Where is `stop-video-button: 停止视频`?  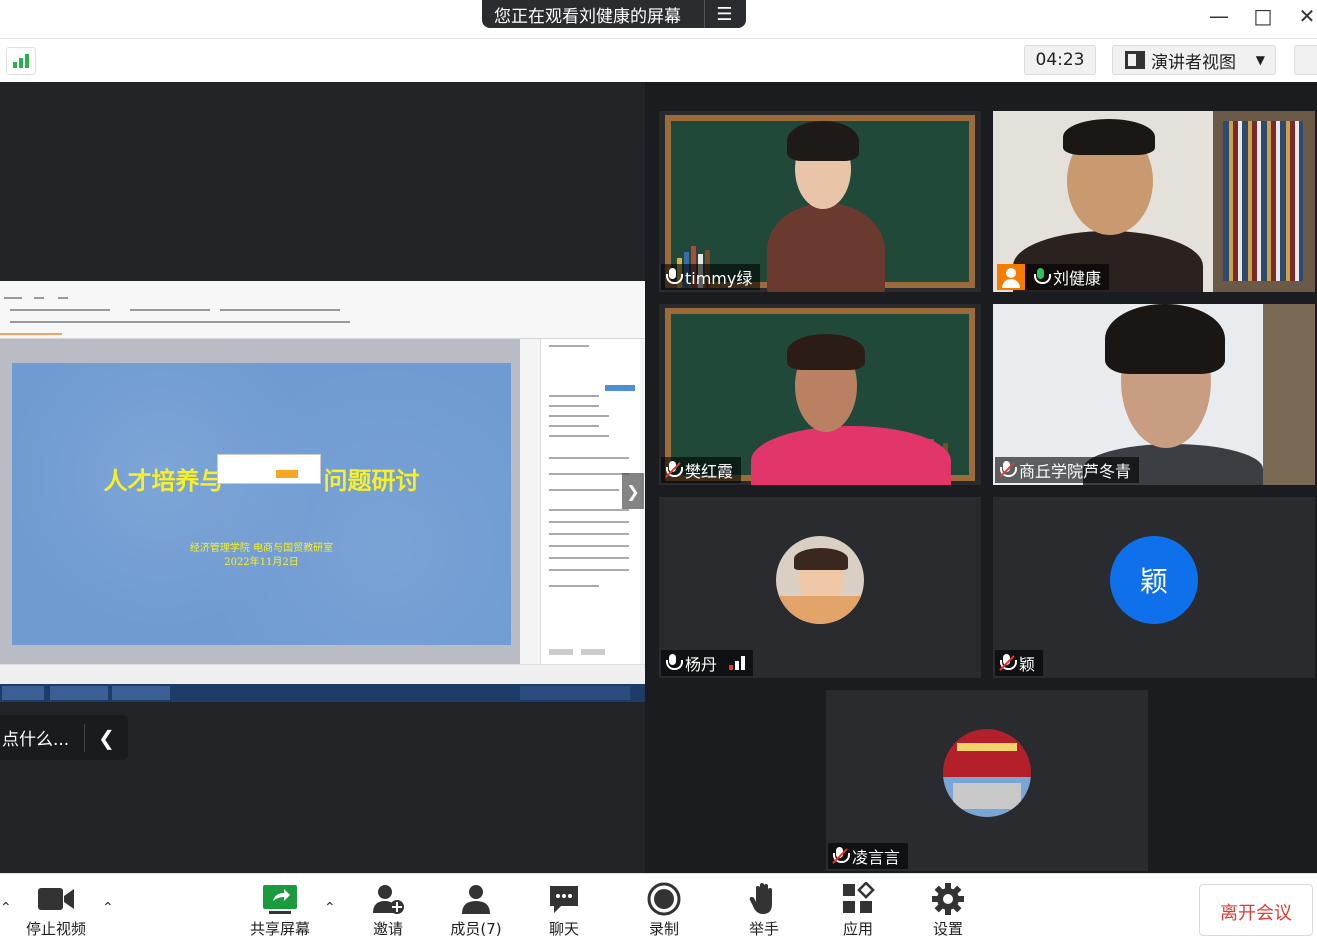 stop-video-button: 停止视频 is located at coordinates (56, 910).